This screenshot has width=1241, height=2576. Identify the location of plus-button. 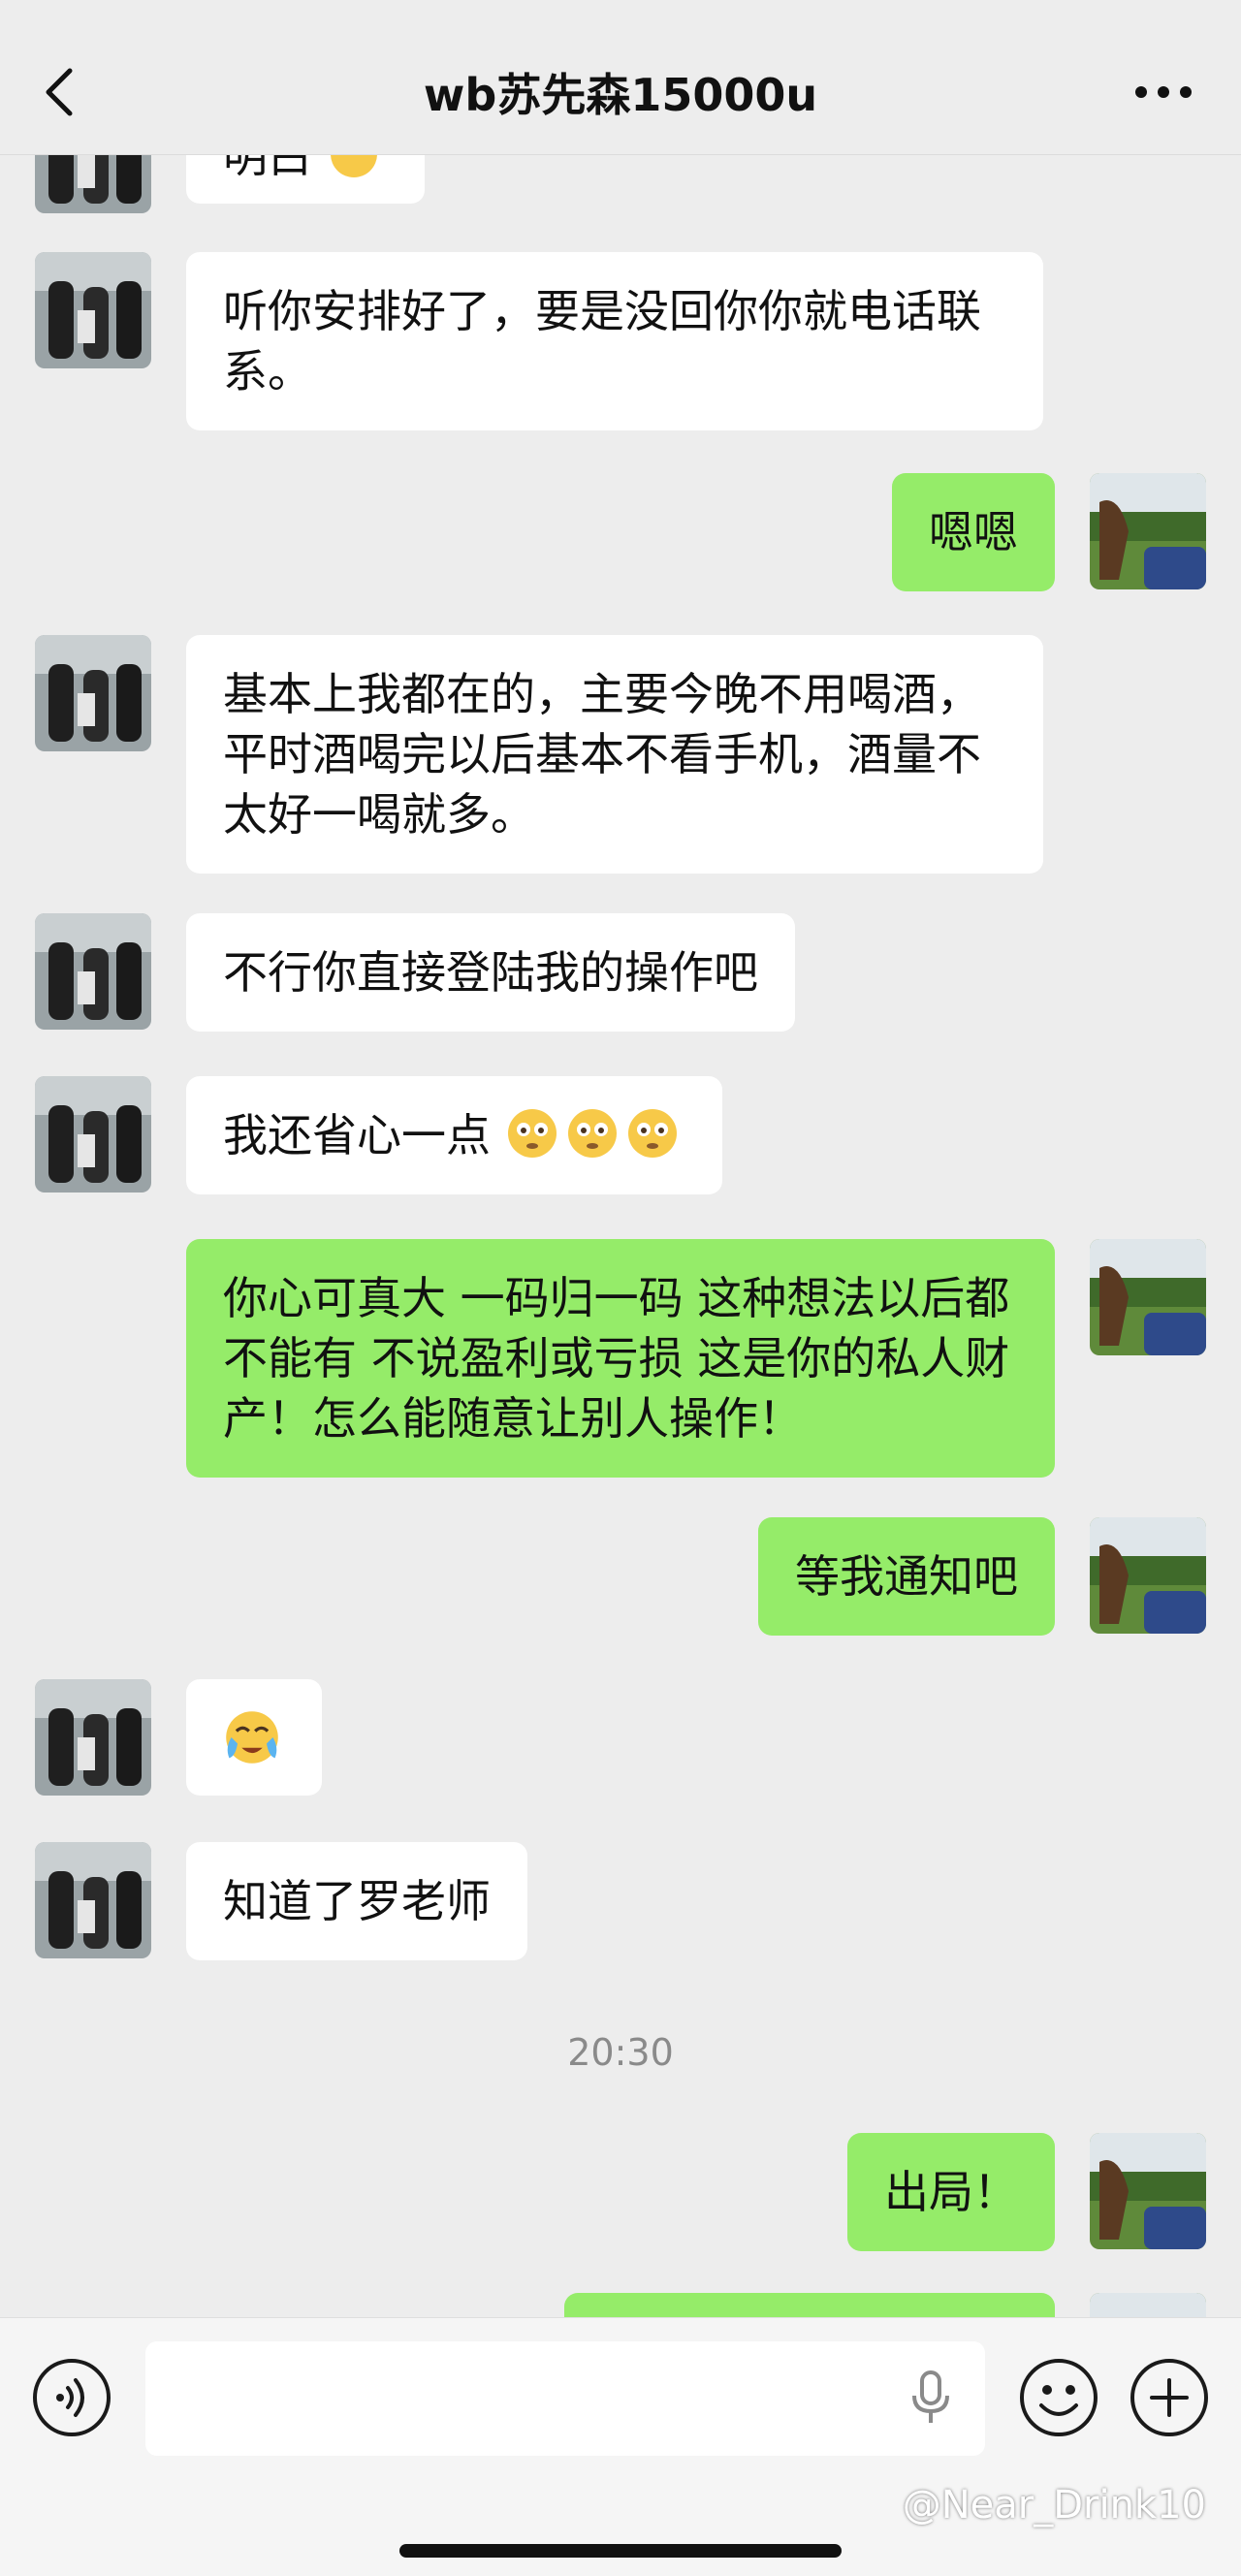
(1169, 2397).